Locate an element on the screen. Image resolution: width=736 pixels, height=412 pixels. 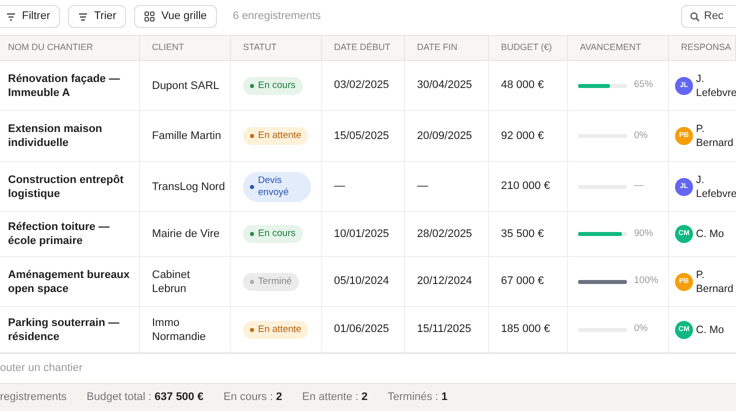
summary-text: Budget total : 637 500 € is located at coordinates (145, 398).